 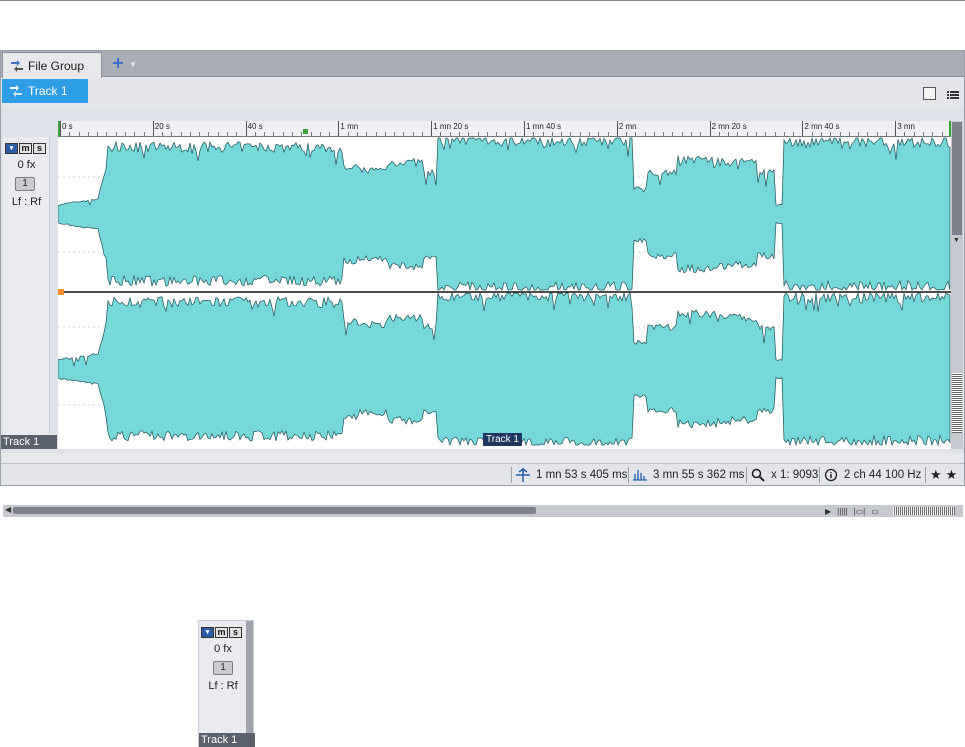 What do you see at coordinates (924, 511) in the screenshot?
I see `horizontal-zoom-grip` at bounding box center [924, 511].